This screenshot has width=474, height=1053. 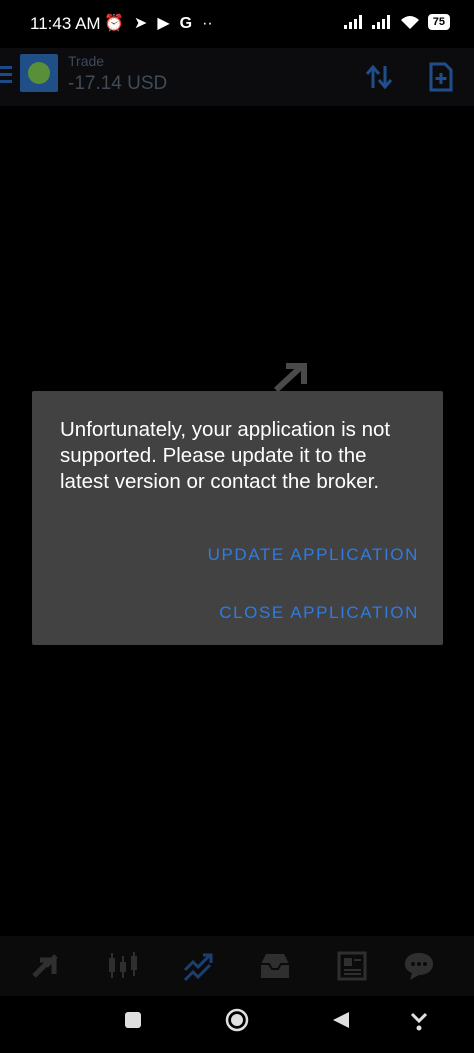 What do you see at coordinates (186, 23) in the screenshot?
I see `google-icon: G` at bounding box center [186, 23].